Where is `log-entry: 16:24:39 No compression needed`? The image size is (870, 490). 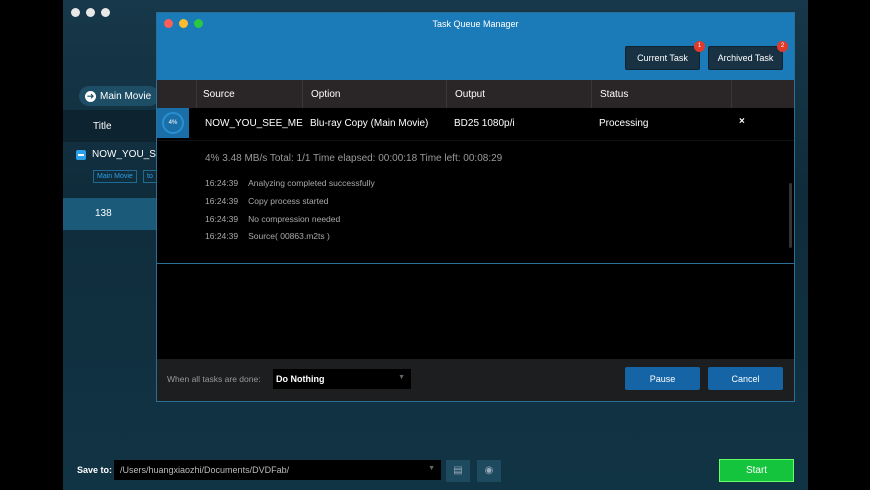 log-entry: 16:24:39 No compression needed is located at coordinates (290, 223).